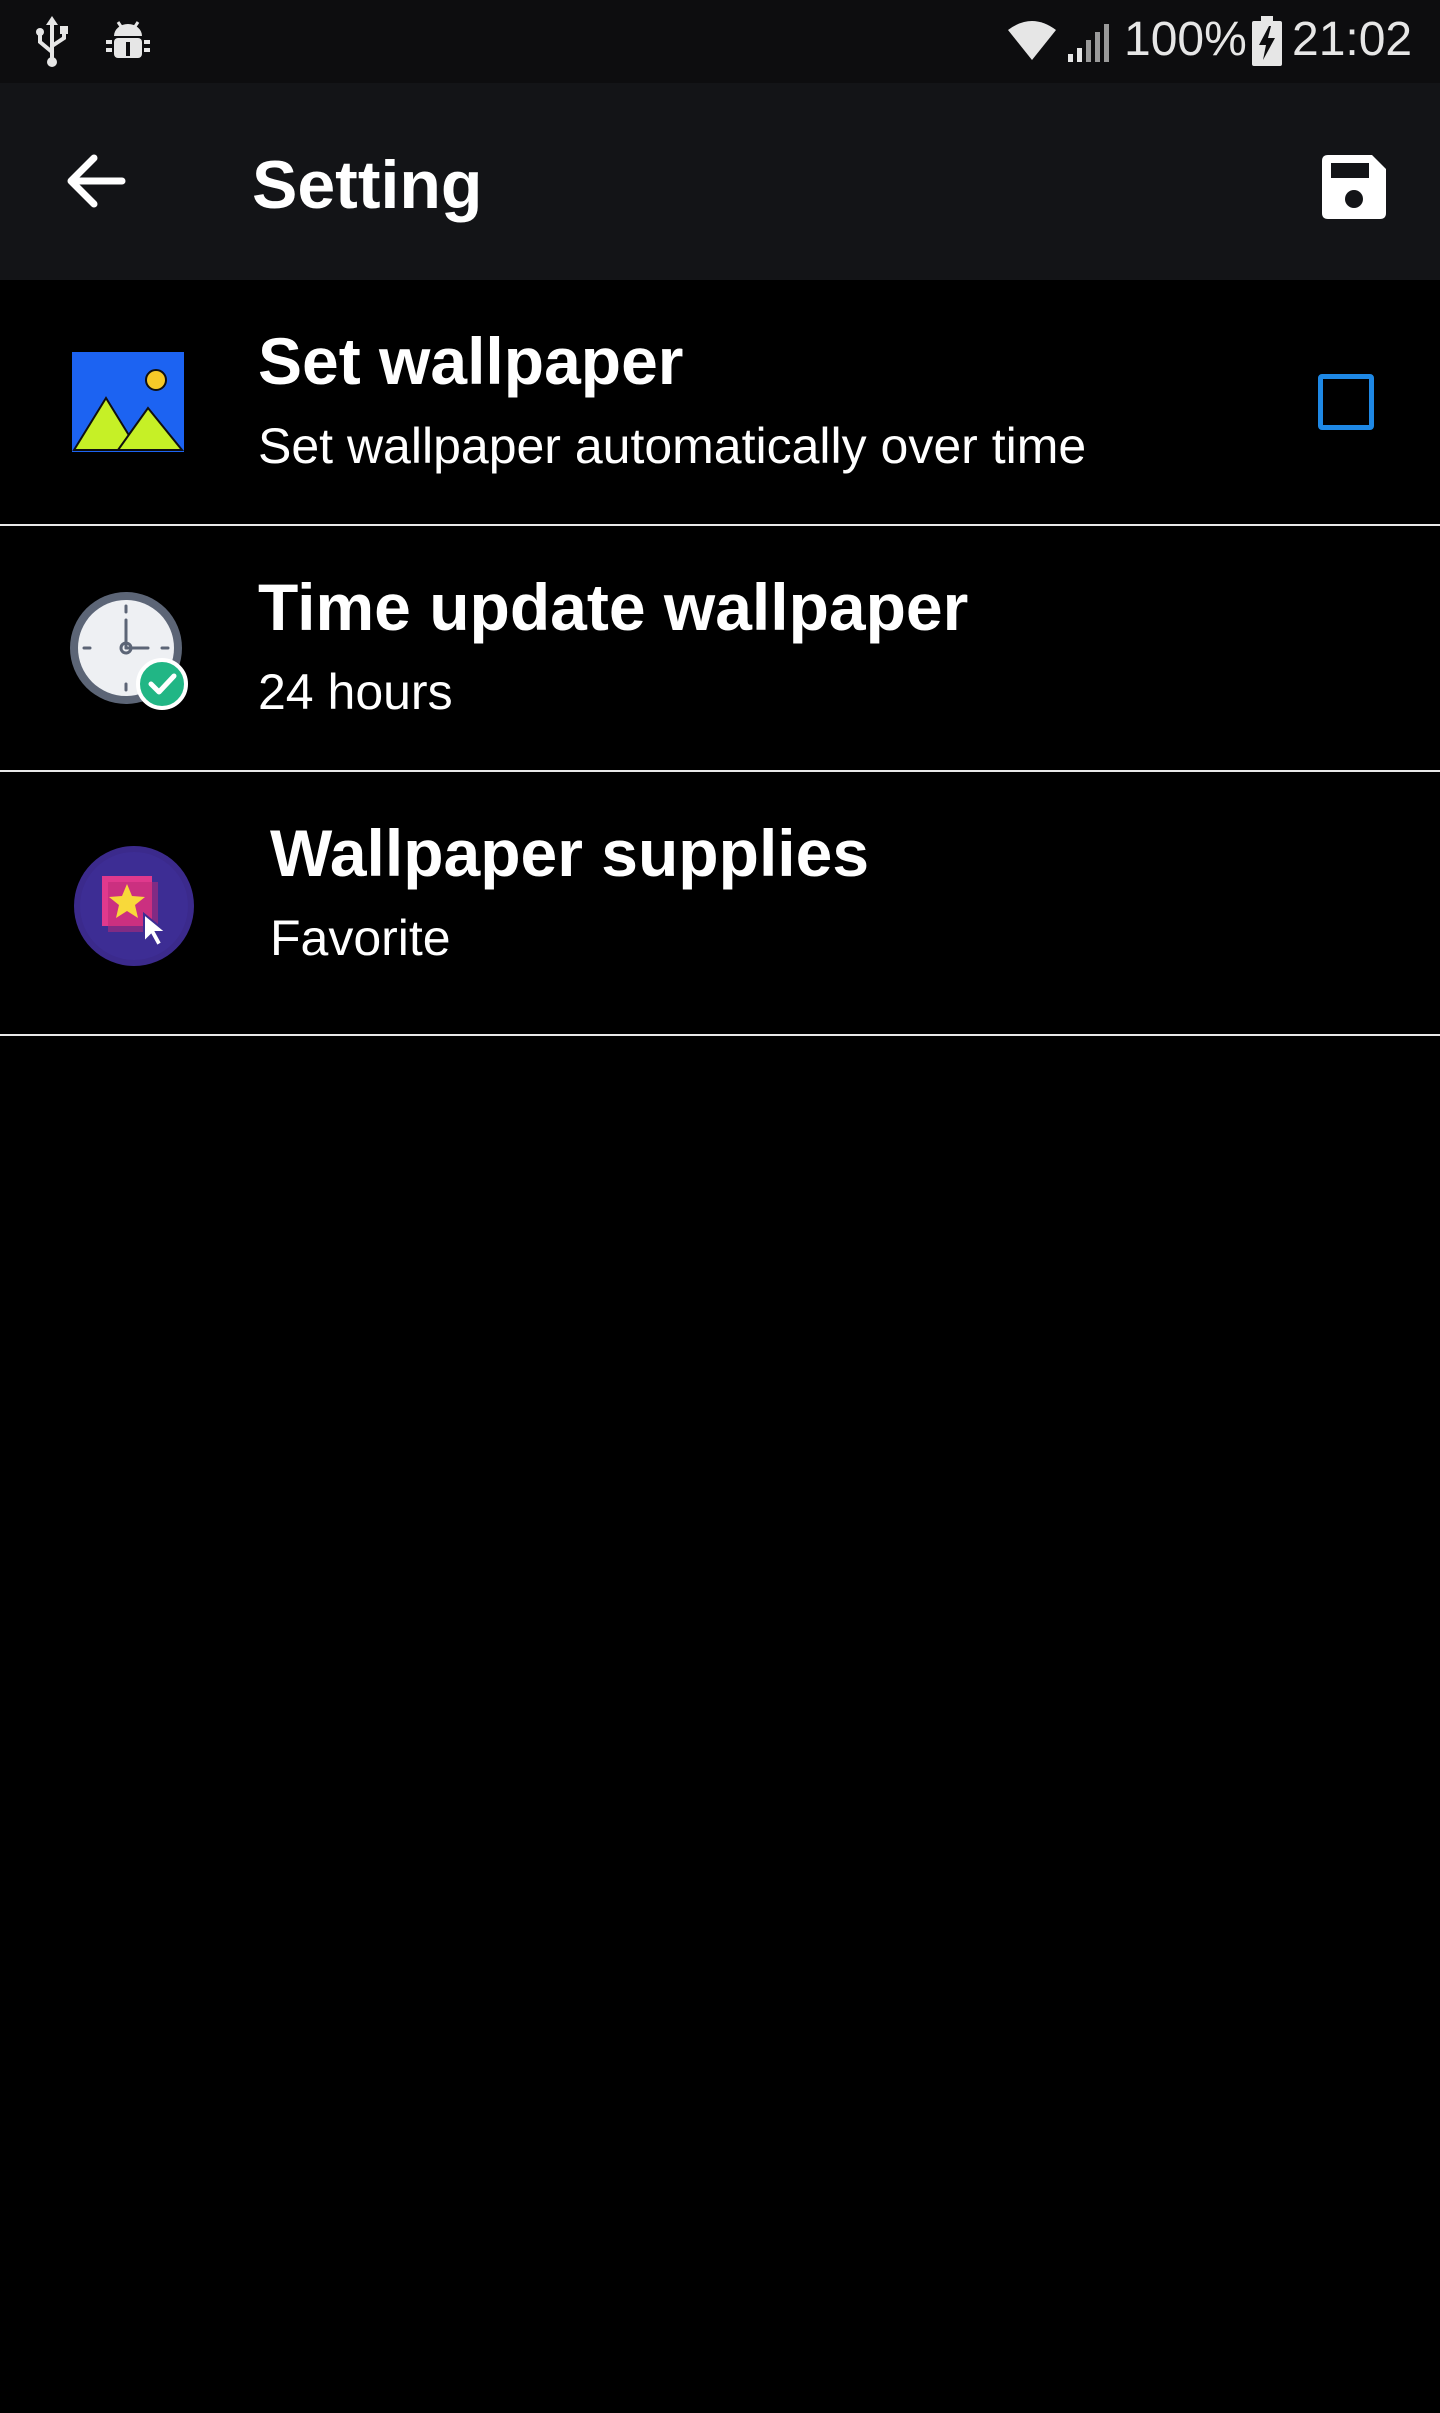 The image size is (1440, 2413). Describe the element at coordinates (720, 904) in the screenshot. I see `setting-item-wallpaper-supplies: Wallpaper supplies Favorite` at that location.